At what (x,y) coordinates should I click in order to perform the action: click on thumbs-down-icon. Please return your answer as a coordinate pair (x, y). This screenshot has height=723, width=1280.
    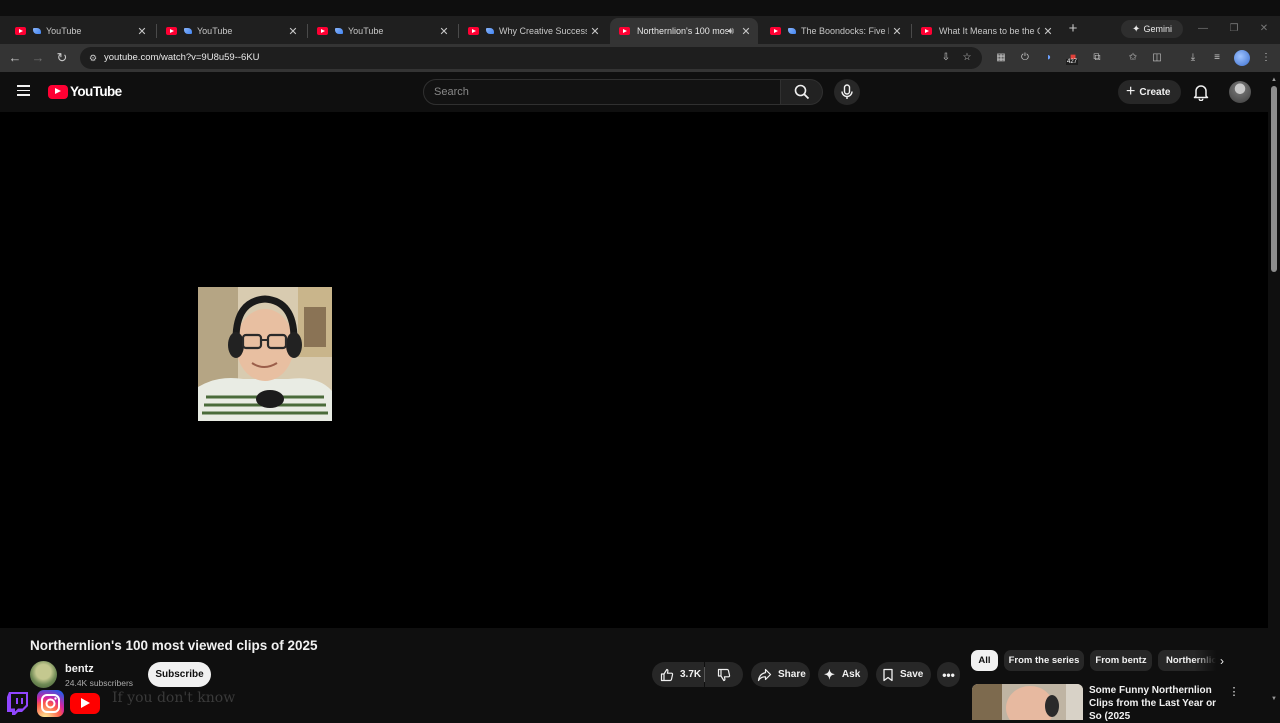
    Looking at the image, I should click on (724, 674).